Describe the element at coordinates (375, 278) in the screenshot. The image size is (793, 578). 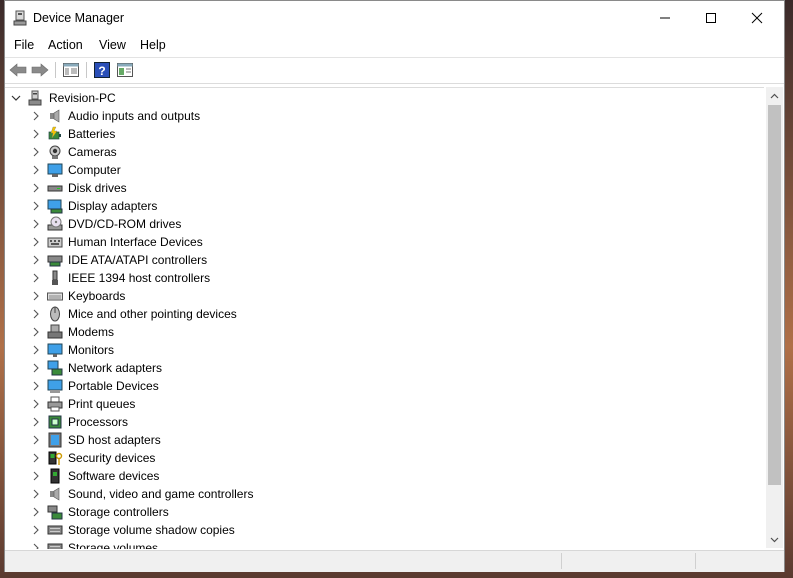
I see `tree-category-item: IEEE 1394 host controllers` at that location.